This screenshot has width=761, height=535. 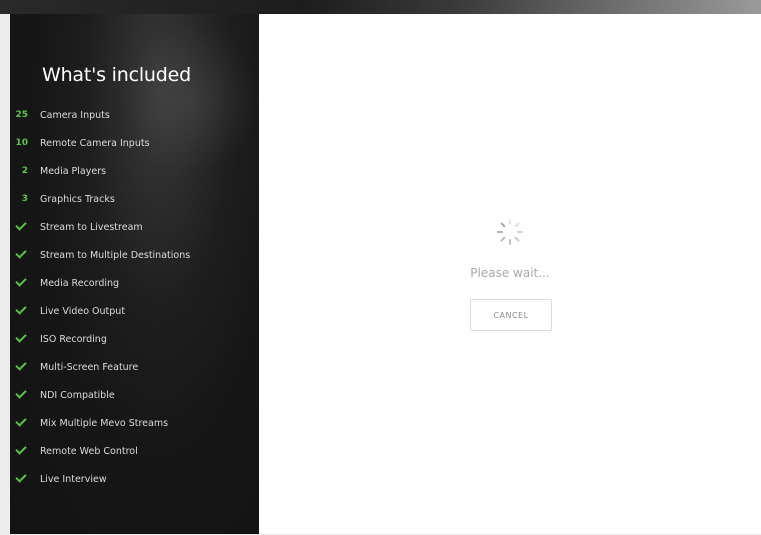 What do you see at coordinates (24, 171) in the screenshot?
I see `feature-count: 2` at bounding box center [24, 171].